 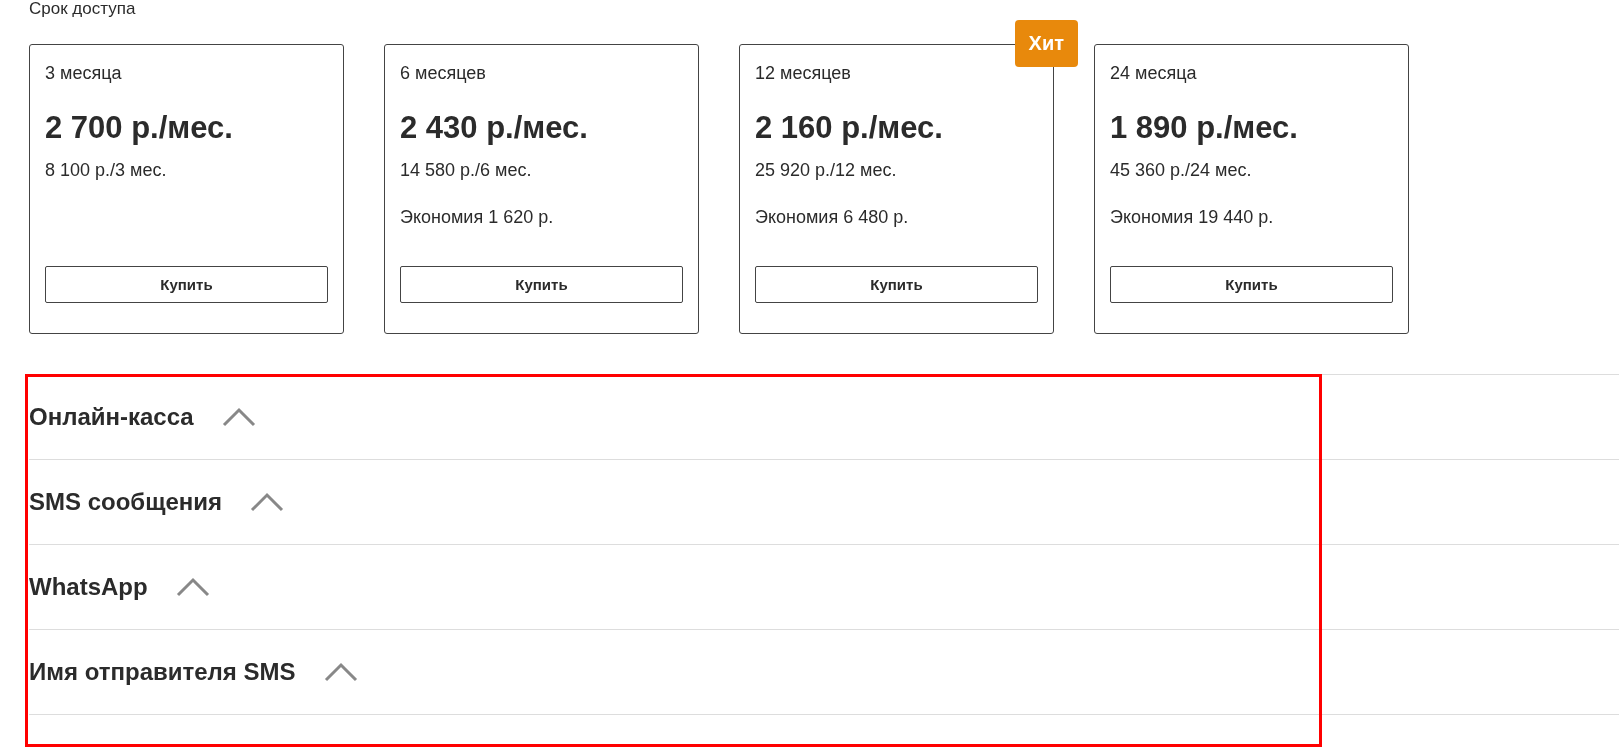 I want to click on plan-savings: Экономия 6 480 р., so click(x=832, y=217).